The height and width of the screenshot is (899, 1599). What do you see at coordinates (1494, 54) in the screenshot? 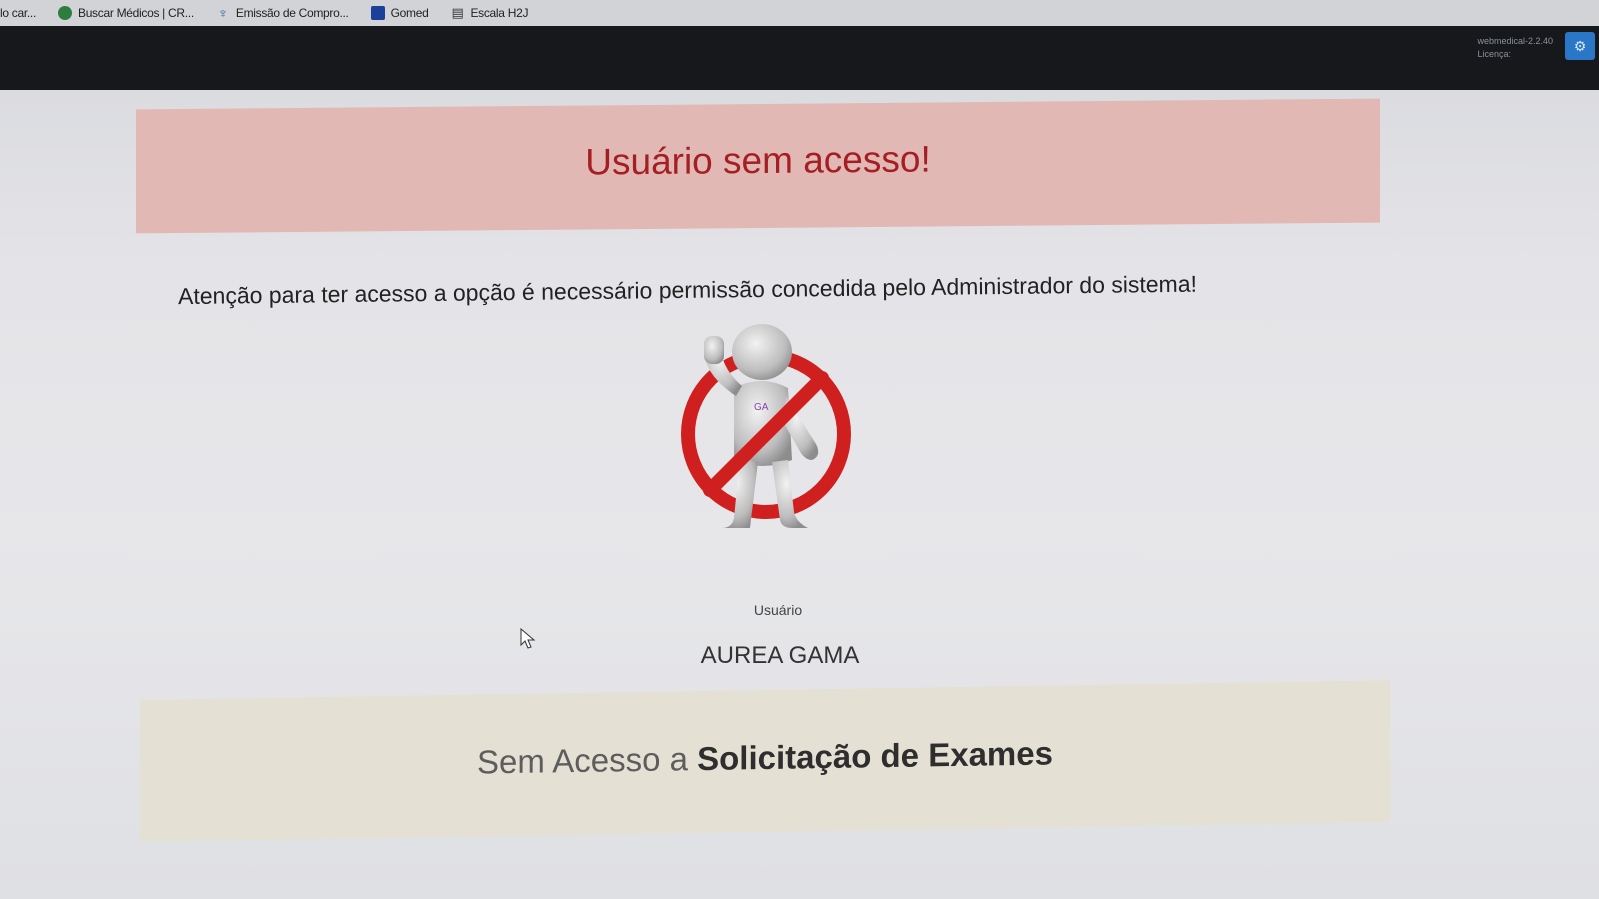
I see `license-label: Licença:` at bounding box center [1494, 54].